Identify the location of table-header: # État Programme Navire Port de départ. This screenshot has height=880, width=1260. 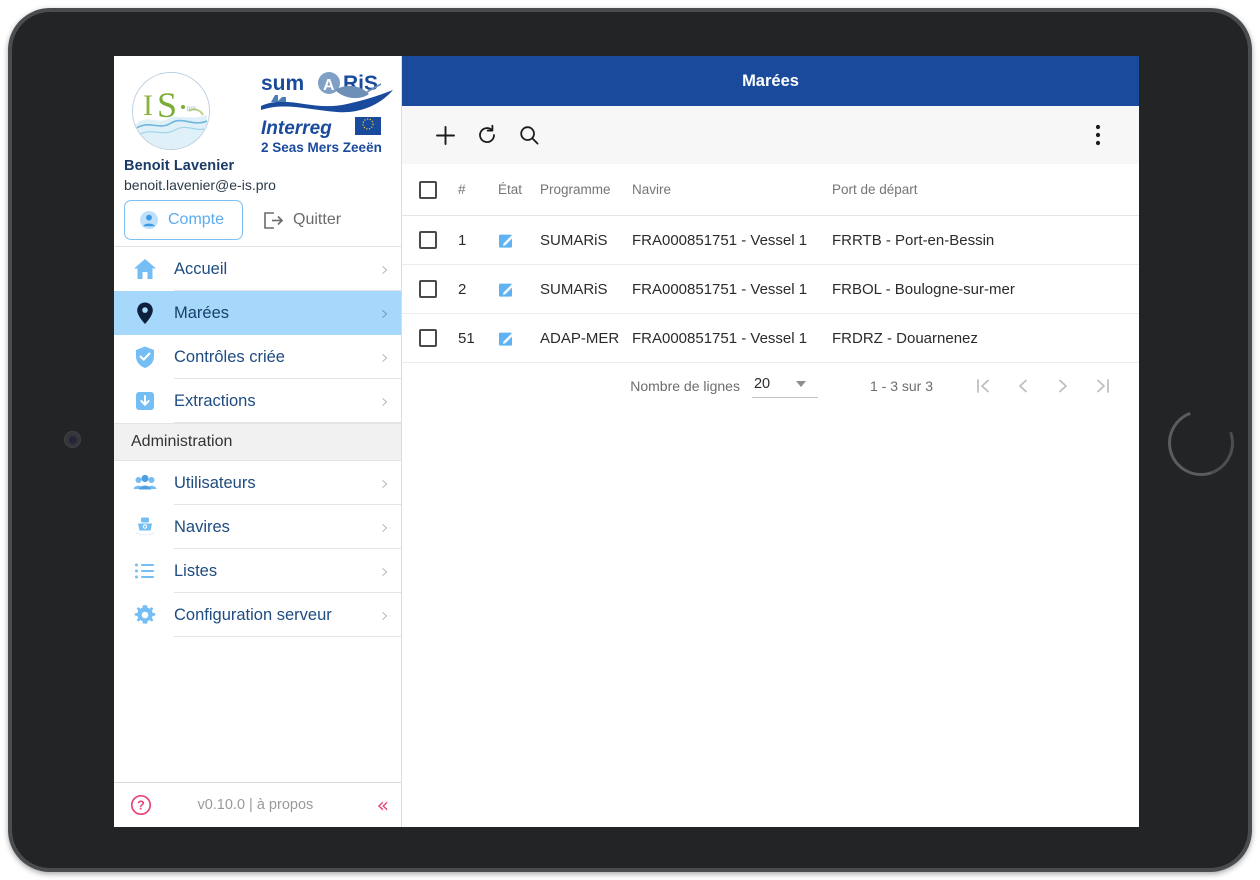
(770, 190).